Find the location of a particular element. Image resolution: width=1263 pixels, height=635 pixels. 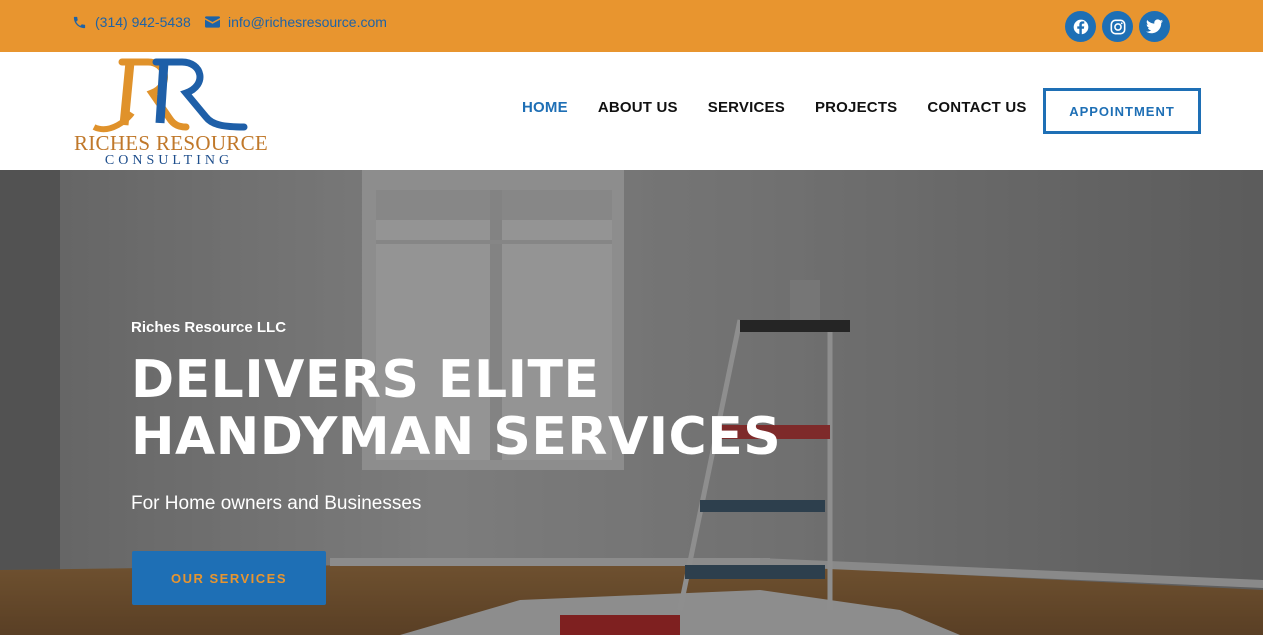

twitter-icon is located at coordinates (1154, 26).